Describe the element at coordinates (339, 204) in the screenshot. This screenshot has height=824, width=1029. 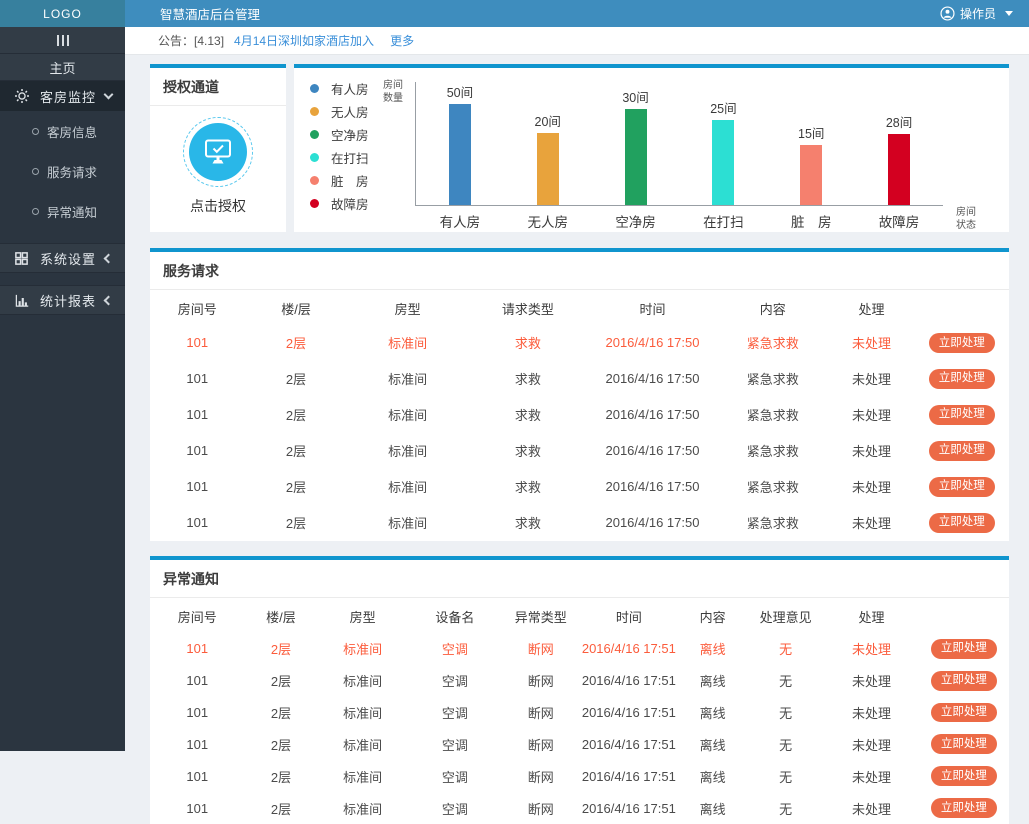
I see `legend-item: 故障房` at that location.